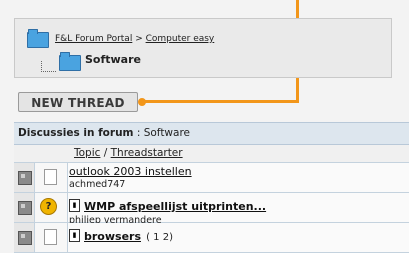  What do you see at coordinates (48, 66) in the screenshot?
I see `tree-connector` at bounding box center [48, 66].